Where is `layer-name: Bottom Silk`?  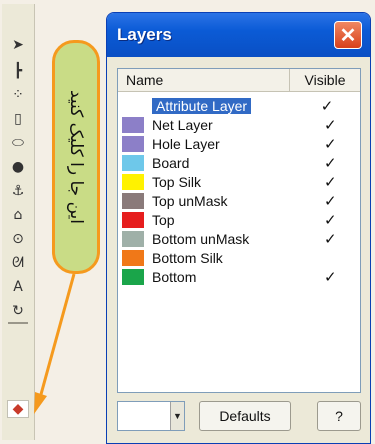 layer-name: Bottom Silk is located at coordinates (187, 257).